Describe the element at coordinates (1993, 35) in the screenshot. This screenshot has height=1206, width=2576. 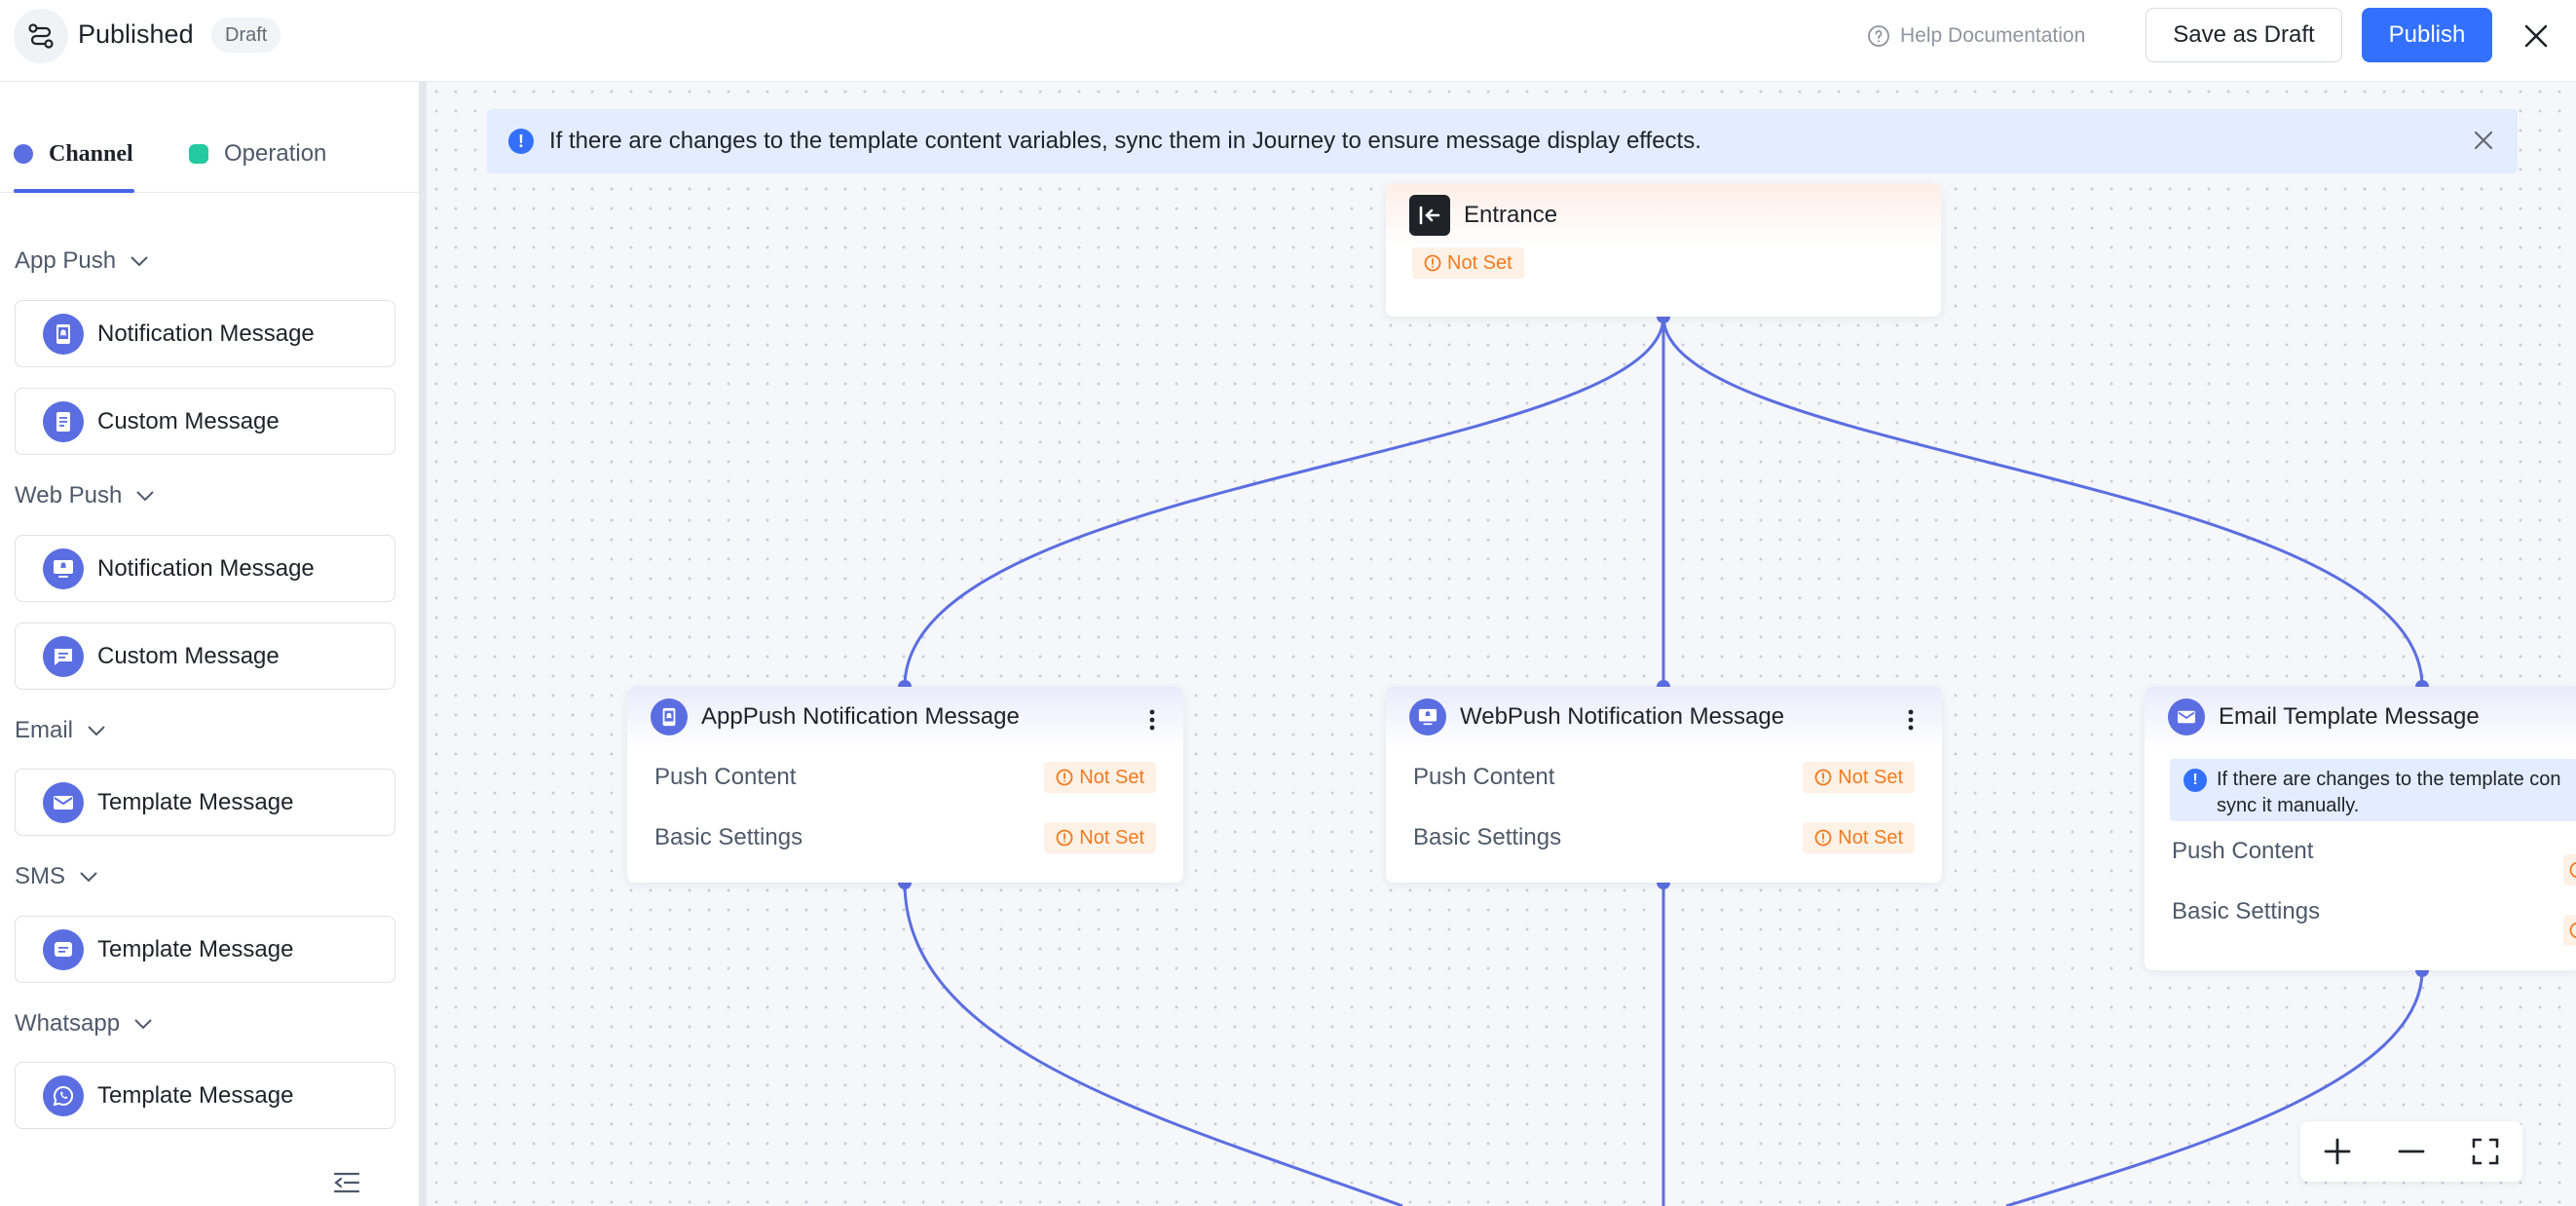
I see `help-label: Help Documentation` at that location.